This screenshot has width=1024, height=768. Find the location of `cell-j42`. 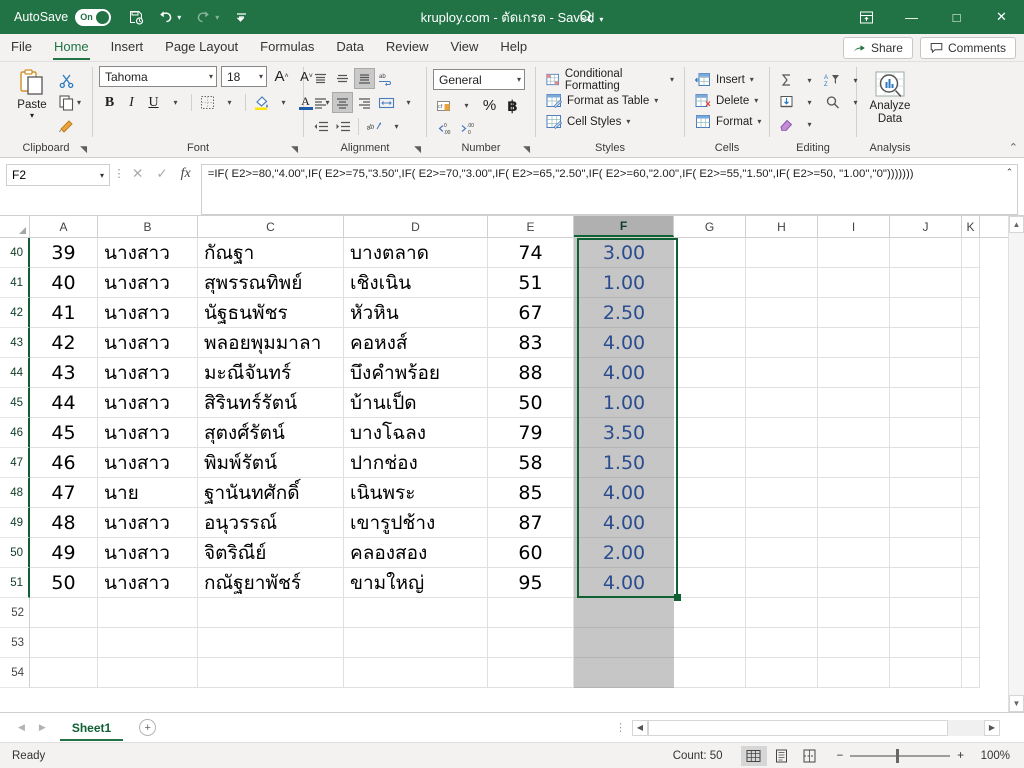

cell-j42 is located at coordinates (926, 313).